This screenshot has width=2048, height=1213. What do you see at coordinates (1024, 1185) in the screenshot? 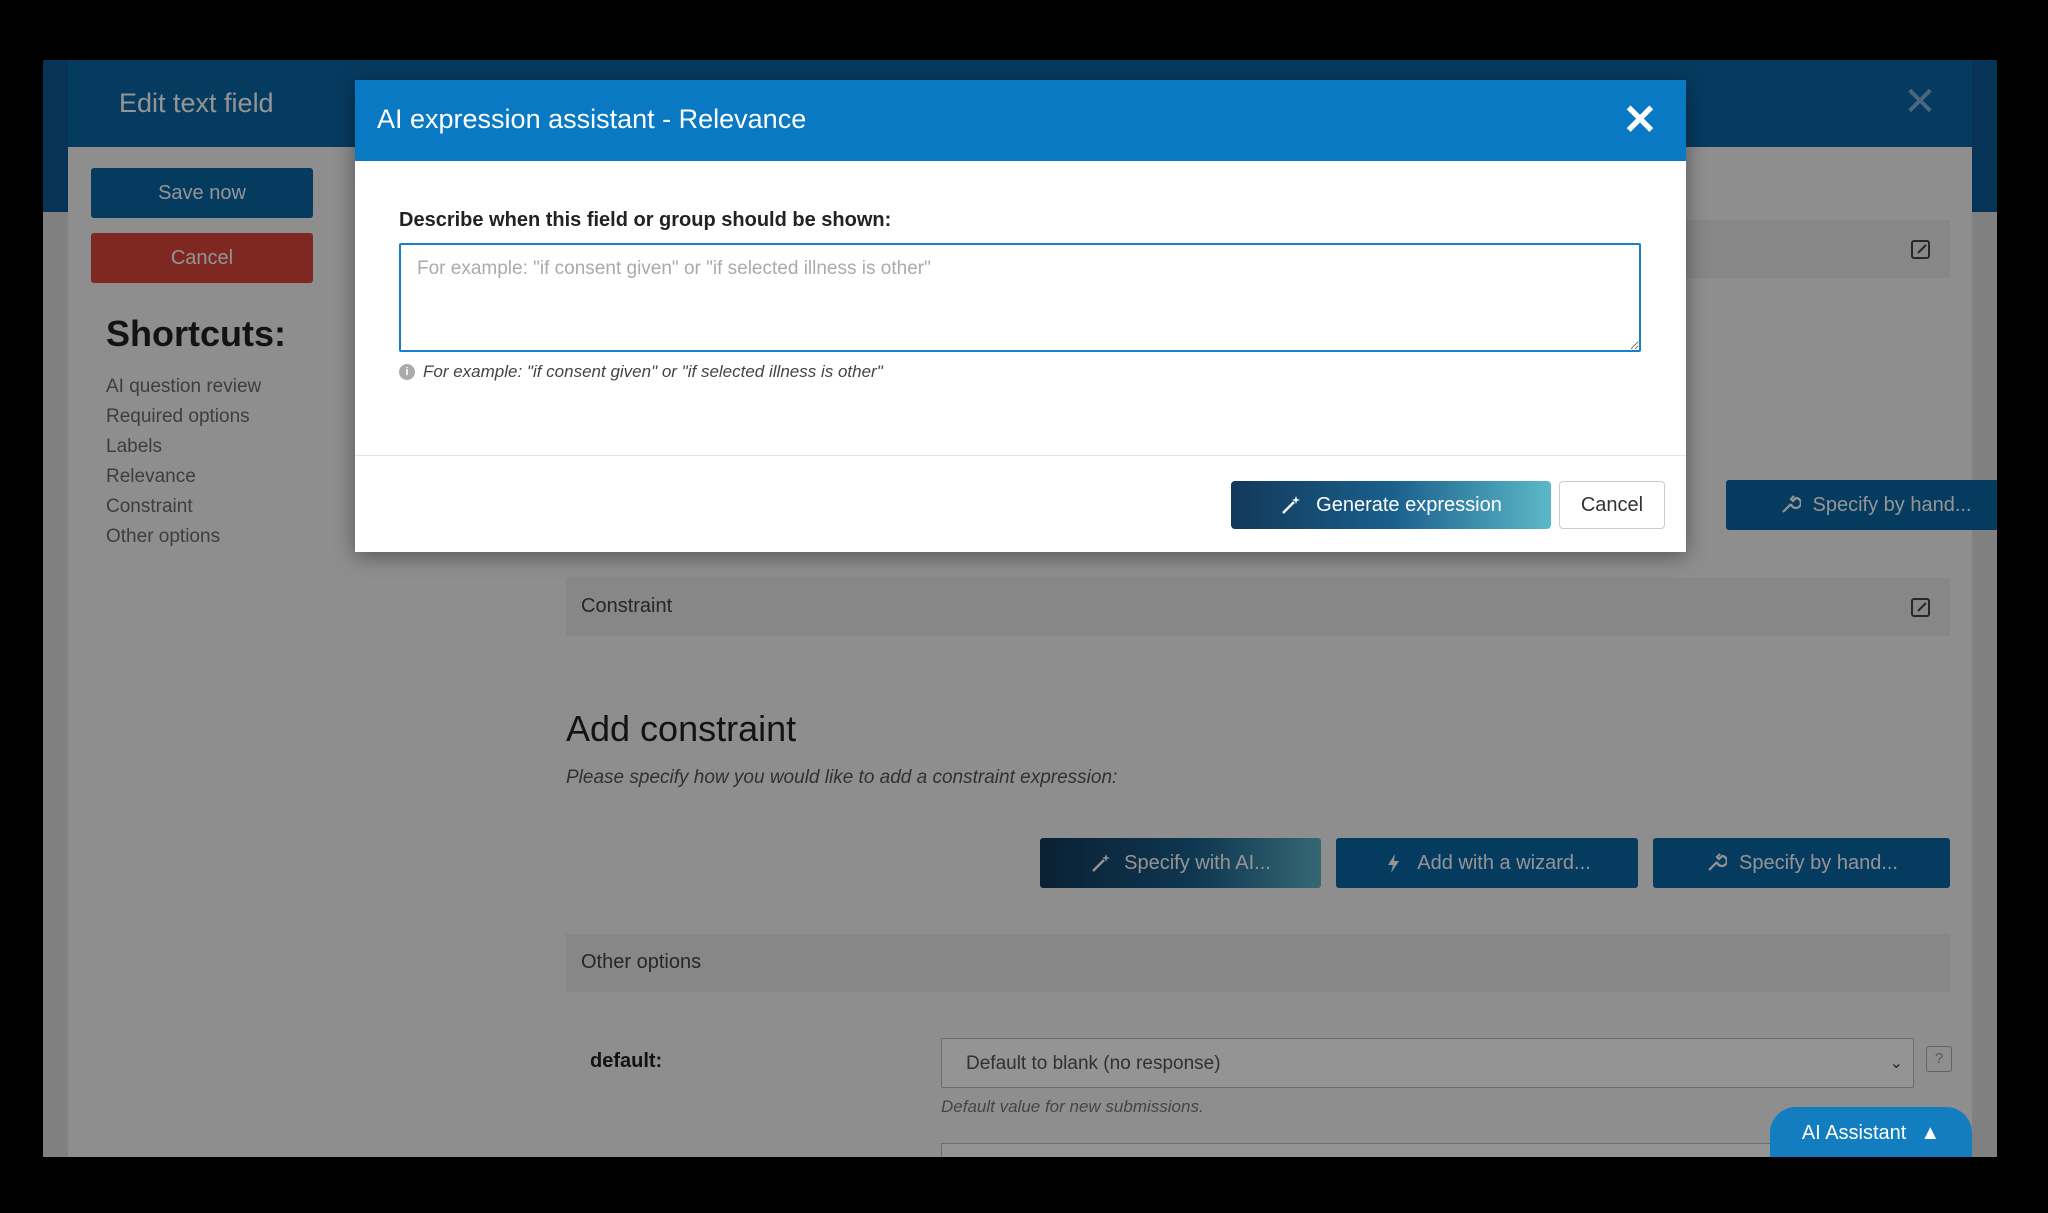
I see `bottom-bar` at bounding box center [1024, 1185].